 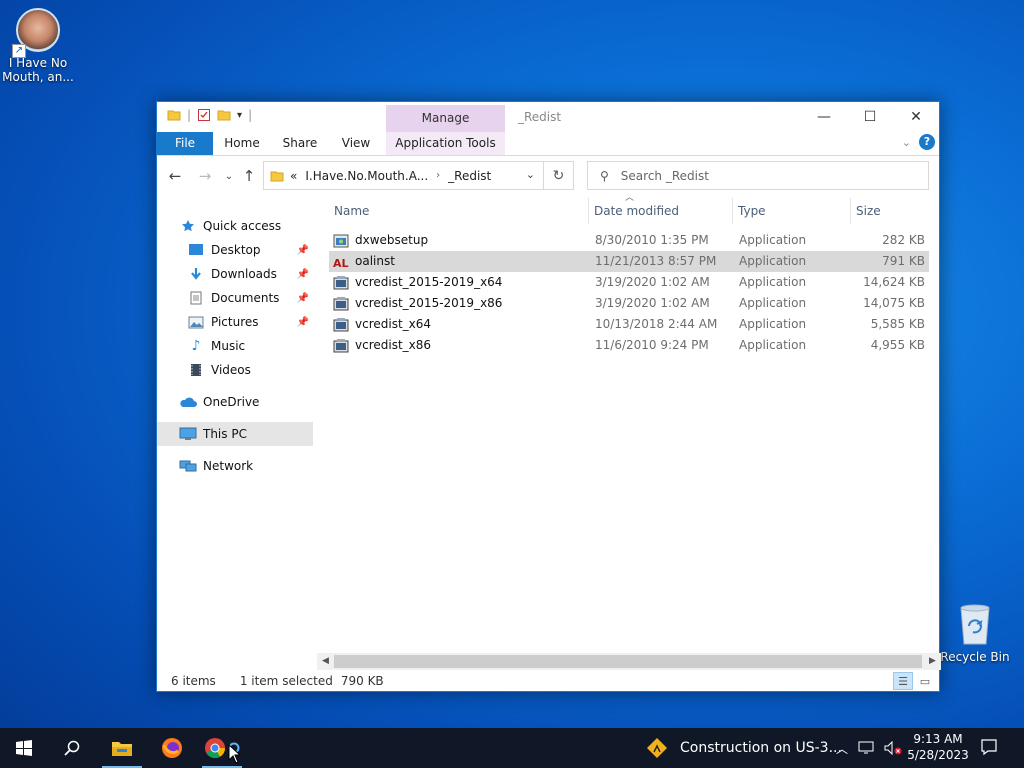 What do you see at coordinates (228, 346) in the screenshot?
I see `sidebar-item-label: Music` at bounding box center [228, 346].